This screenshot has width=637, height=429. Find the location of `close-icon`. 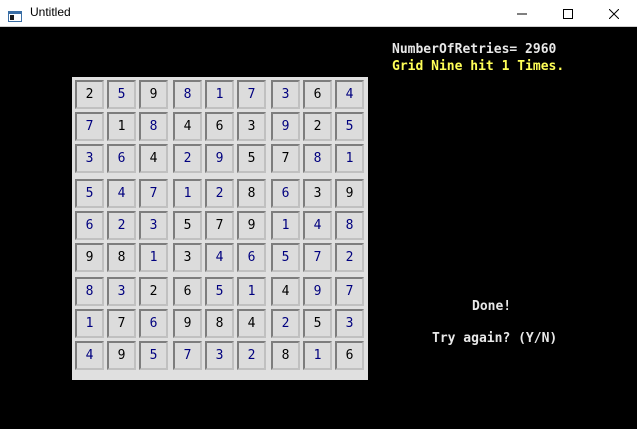

close-icon is located at coordinates (614, 13).